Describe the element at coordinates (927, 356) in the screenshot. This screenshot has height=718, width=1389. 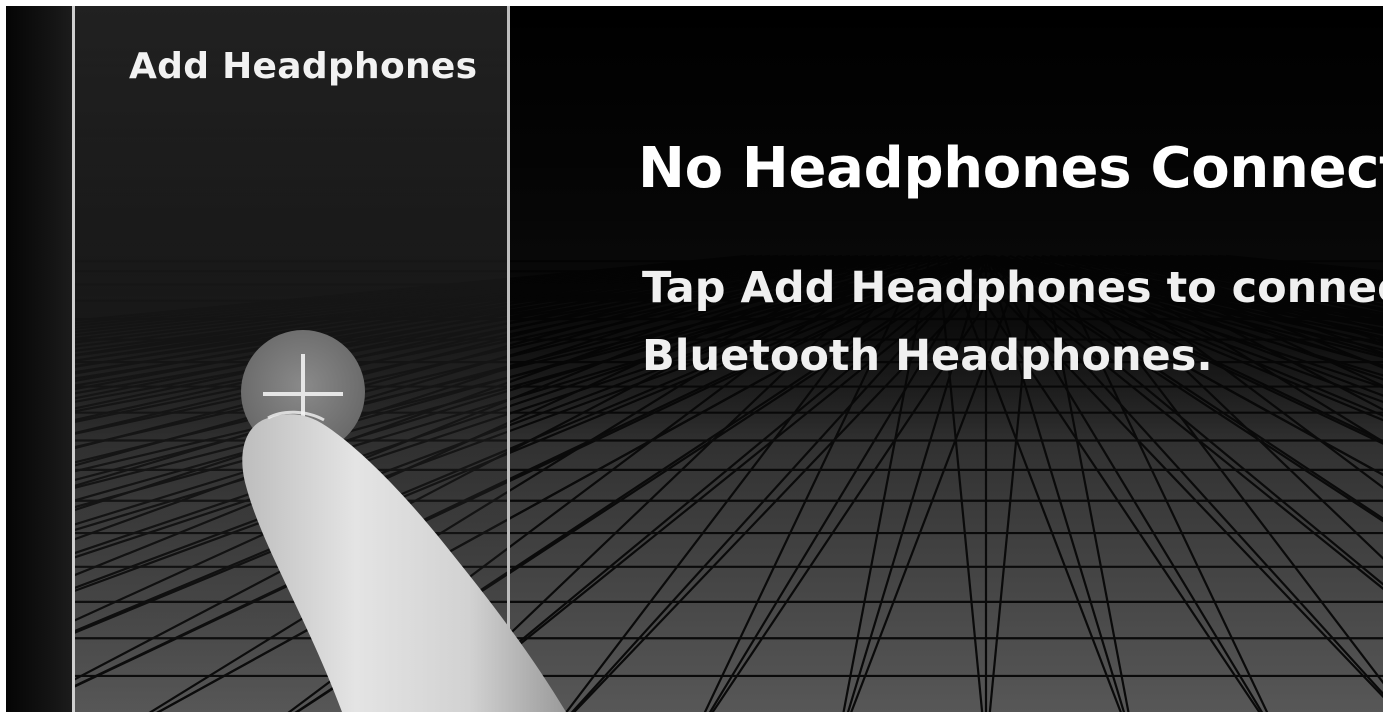
I see `status-line-2: Bluetooth Headphones.` at that location.